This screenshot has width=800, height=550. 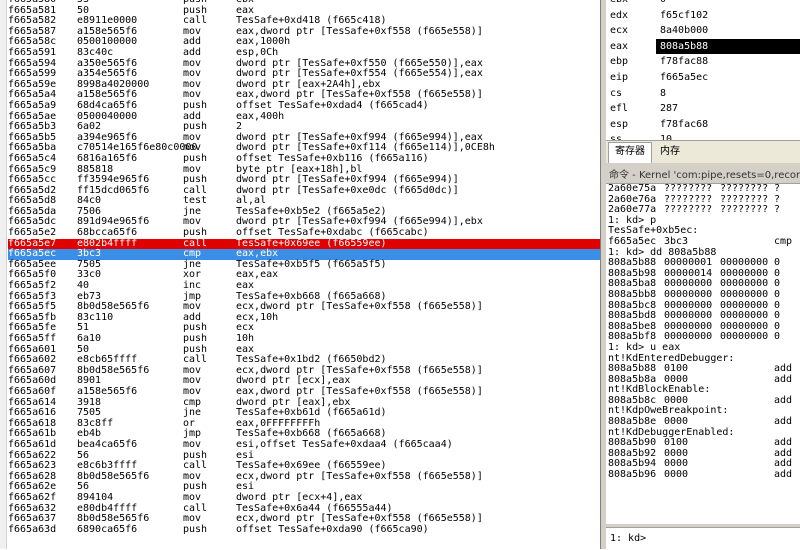 What do you see at coordinates (304, 339) in the screenshot?
I see `disasm-line: f665a5ff 6a10 push 10h` at bounding box center [304, 339].